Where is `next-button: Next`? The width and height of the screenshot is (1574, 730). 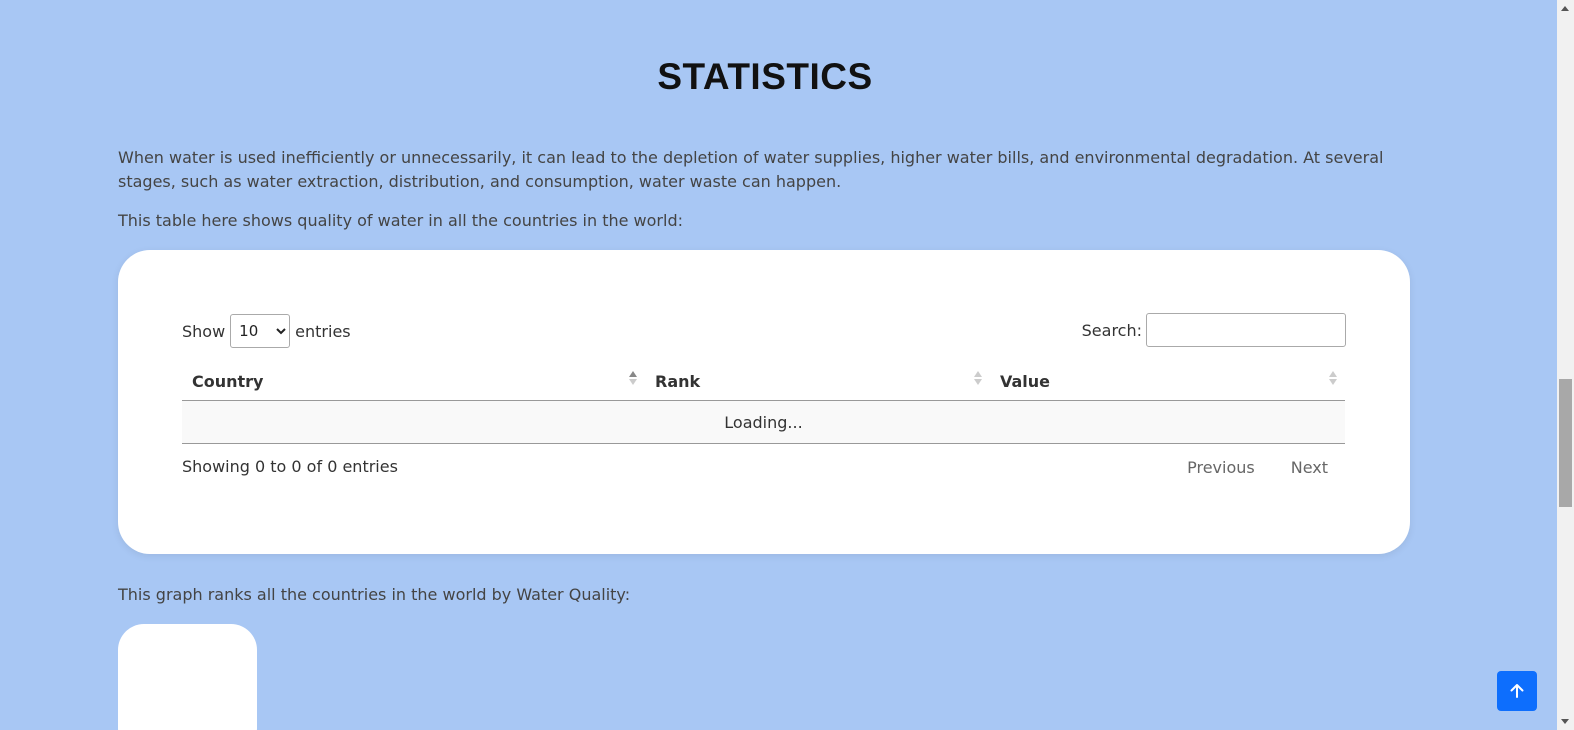
next-button: Next is located at coordinates (1309, 467).